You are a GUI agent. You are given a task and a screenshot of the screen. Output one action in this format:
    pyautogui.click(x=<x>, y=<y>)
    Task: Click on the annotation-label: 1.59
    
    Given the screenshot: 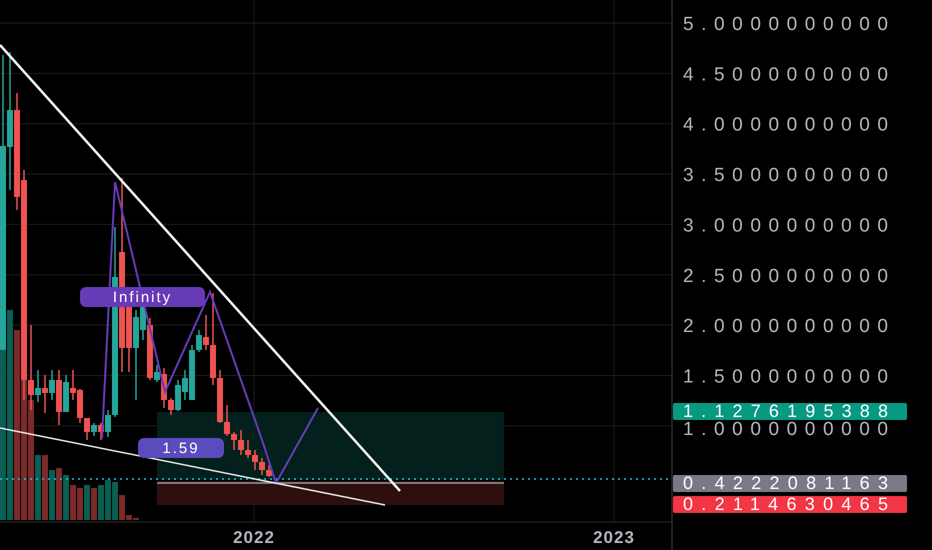 What is the action you would take?
    pyautogui.click(x=181, y=448)
    